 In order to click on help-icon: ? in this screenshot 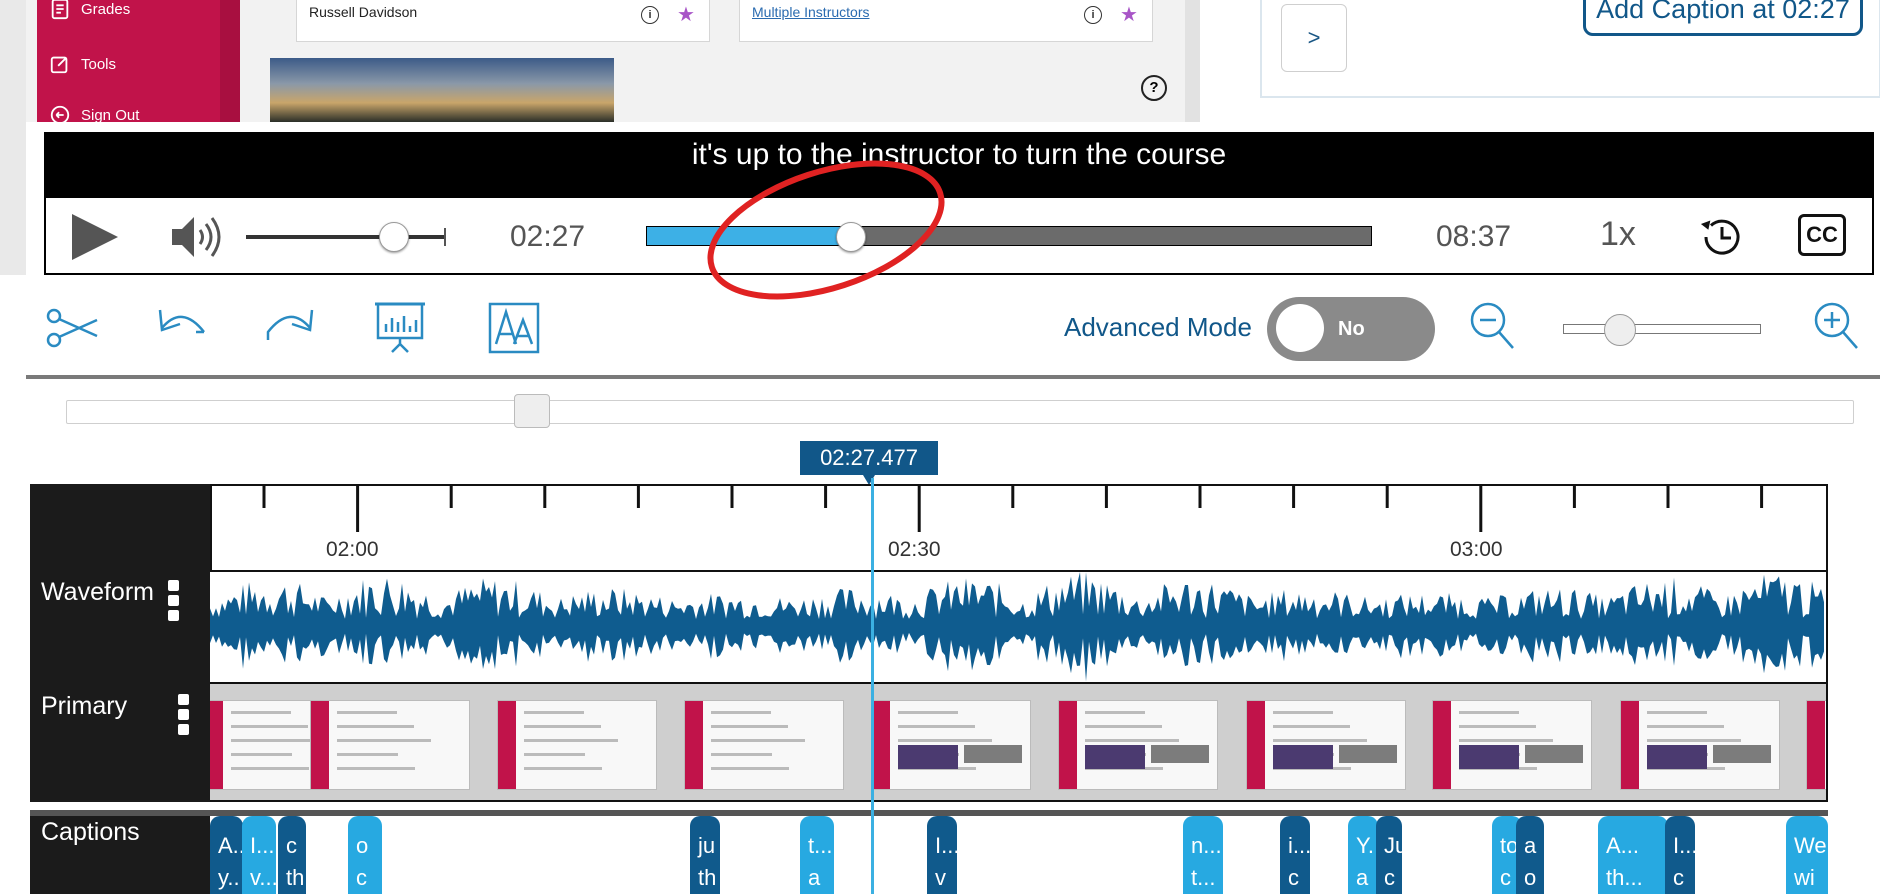, I will do `click(1154, 88)`.